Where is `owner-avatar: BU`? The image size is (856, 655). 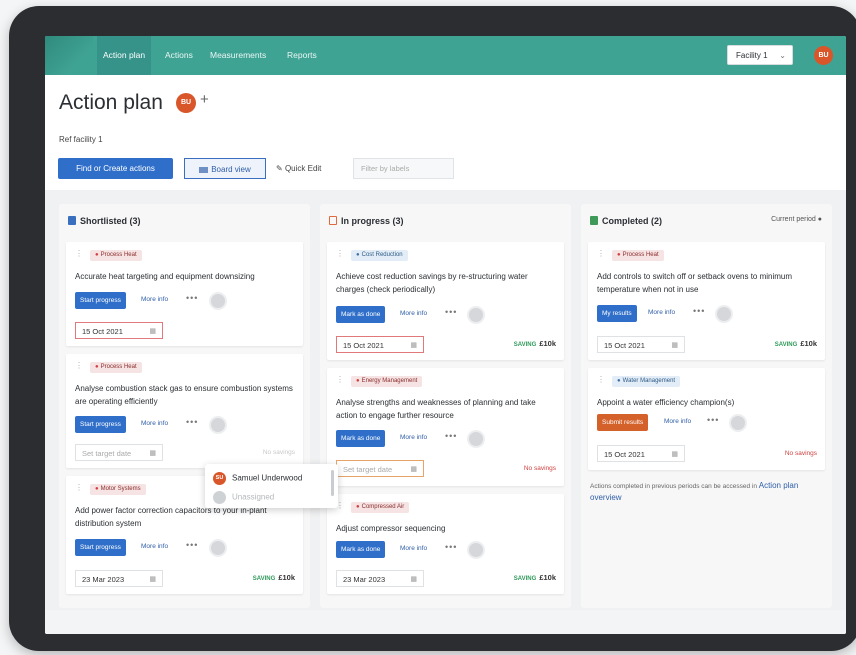
owner-avatar: BU is located at coordinates (186, 103).